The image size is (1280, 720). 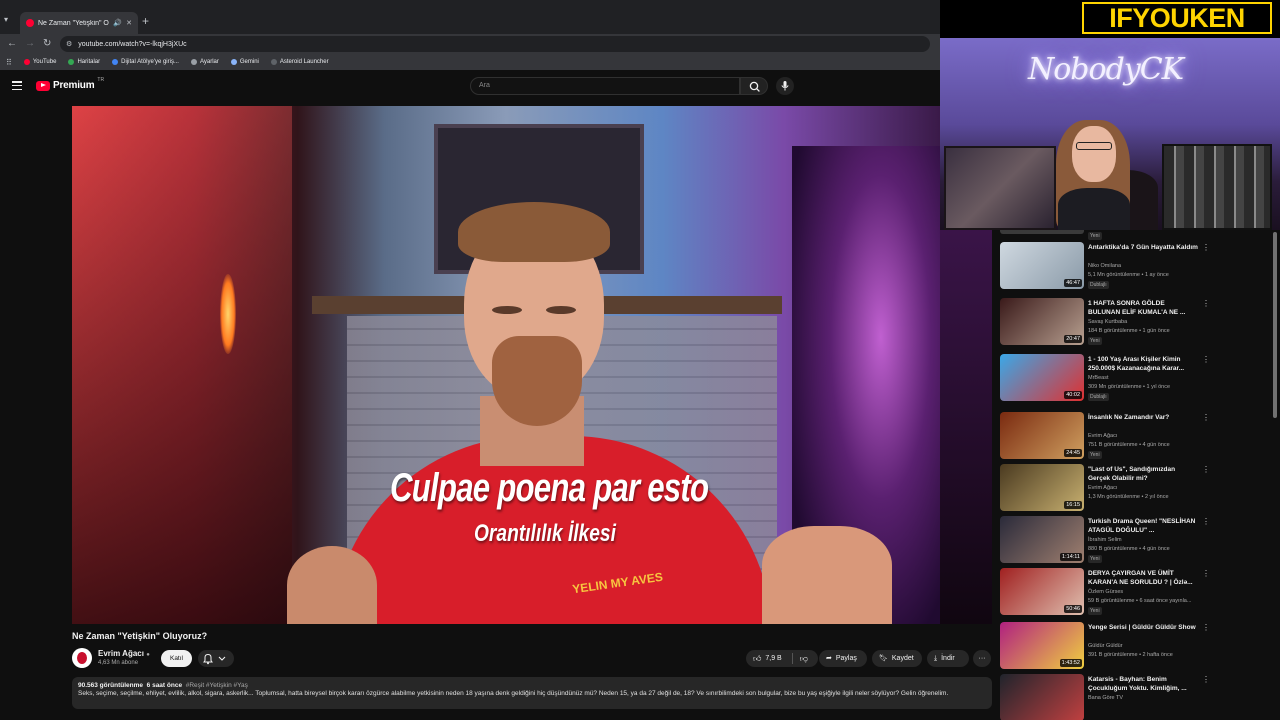 What do you see at coordinates (84, 62) in the screenshot?
I see `bookmark-maps: Haritalar` at bounding box center [84, 62].